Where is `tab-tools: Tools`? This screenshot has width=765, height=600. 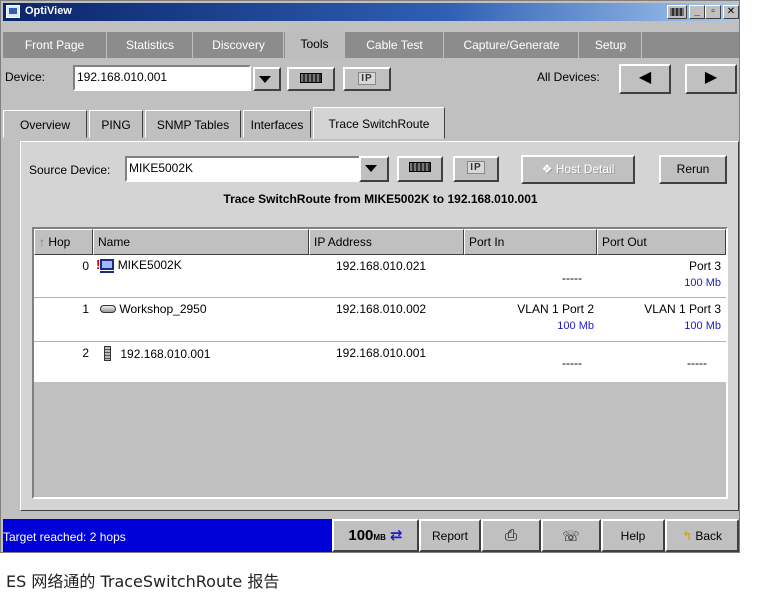
tab-tools: Tools is located at coordinates (315, 45).